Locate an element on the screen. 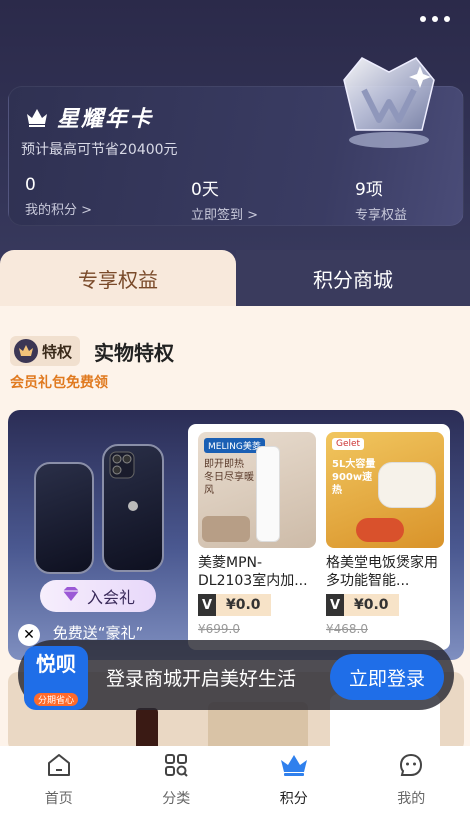 The image size is (470, 814). close-icon: ✕ is located at coordinates (29, 635).